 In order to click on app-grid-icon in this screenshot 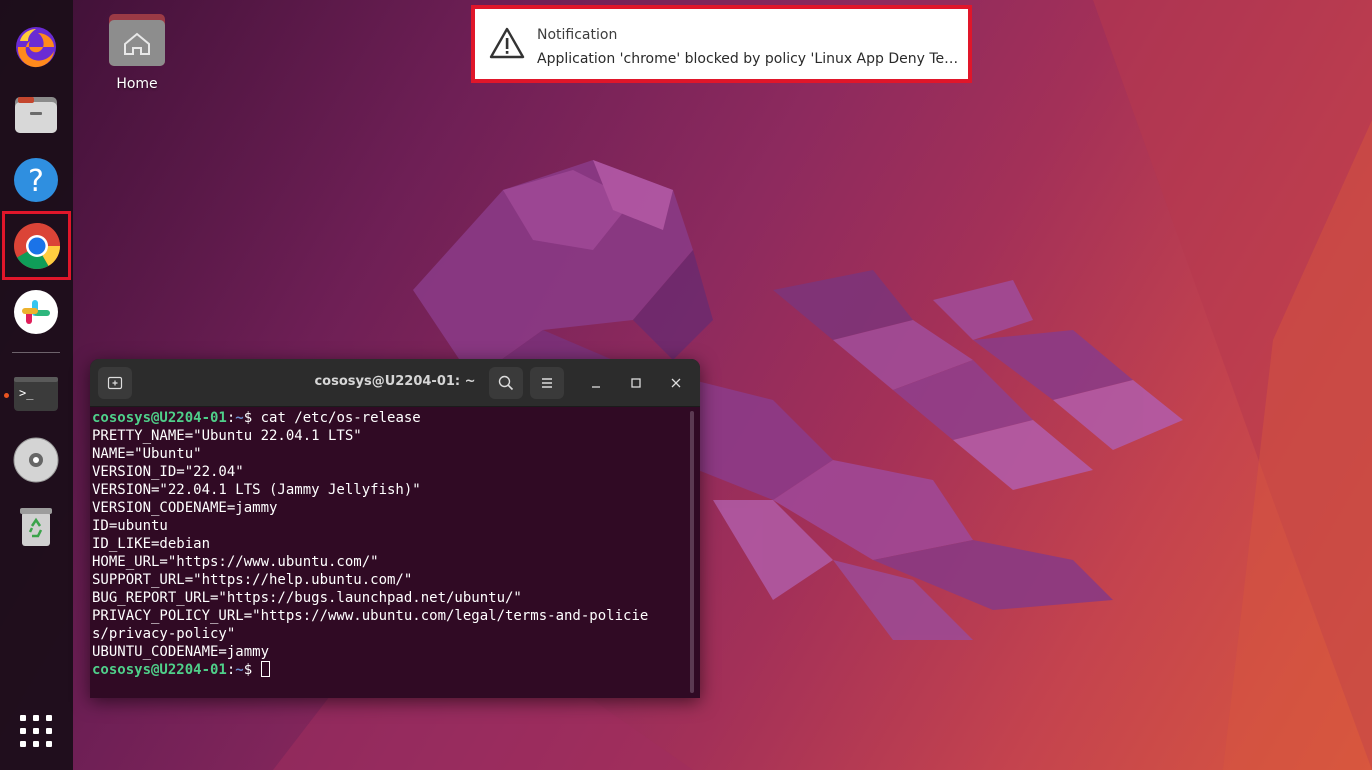, I will do `click(36, 731)`.